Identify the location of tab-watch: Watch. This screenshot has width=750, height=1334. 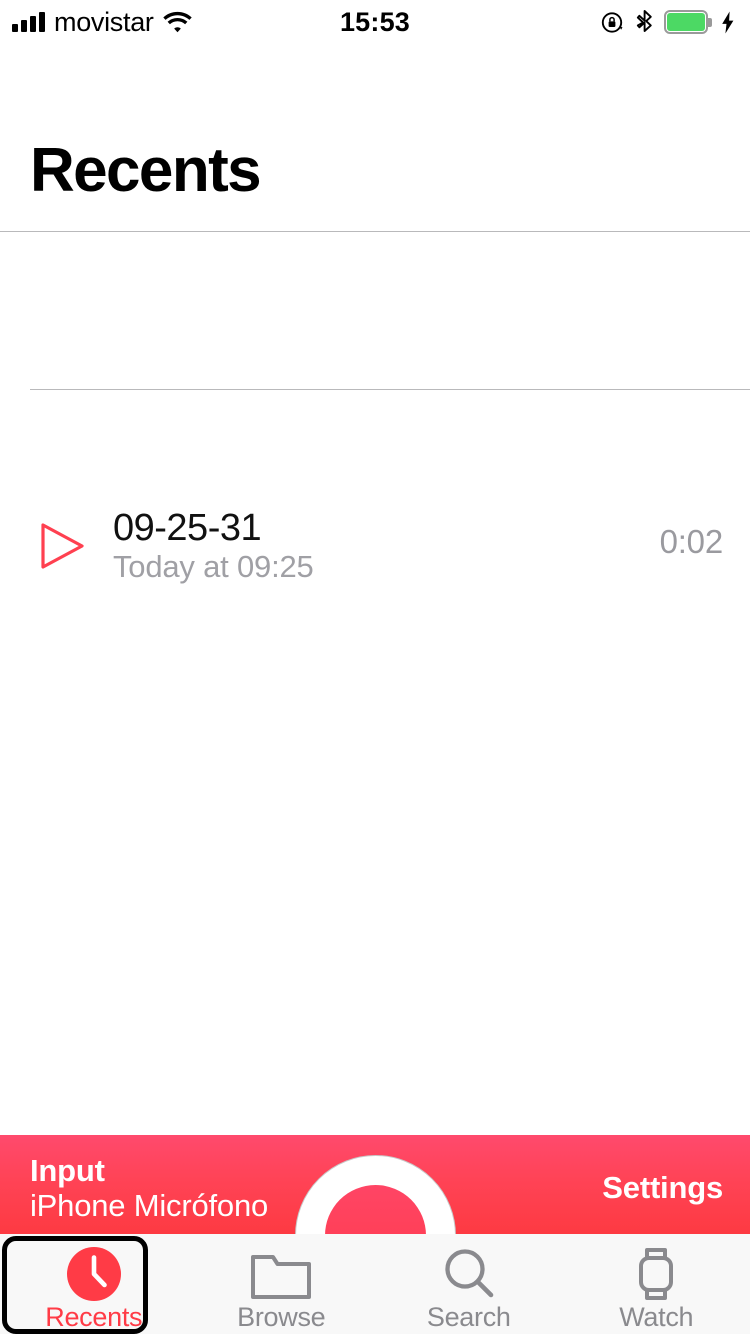
(656, 1284).